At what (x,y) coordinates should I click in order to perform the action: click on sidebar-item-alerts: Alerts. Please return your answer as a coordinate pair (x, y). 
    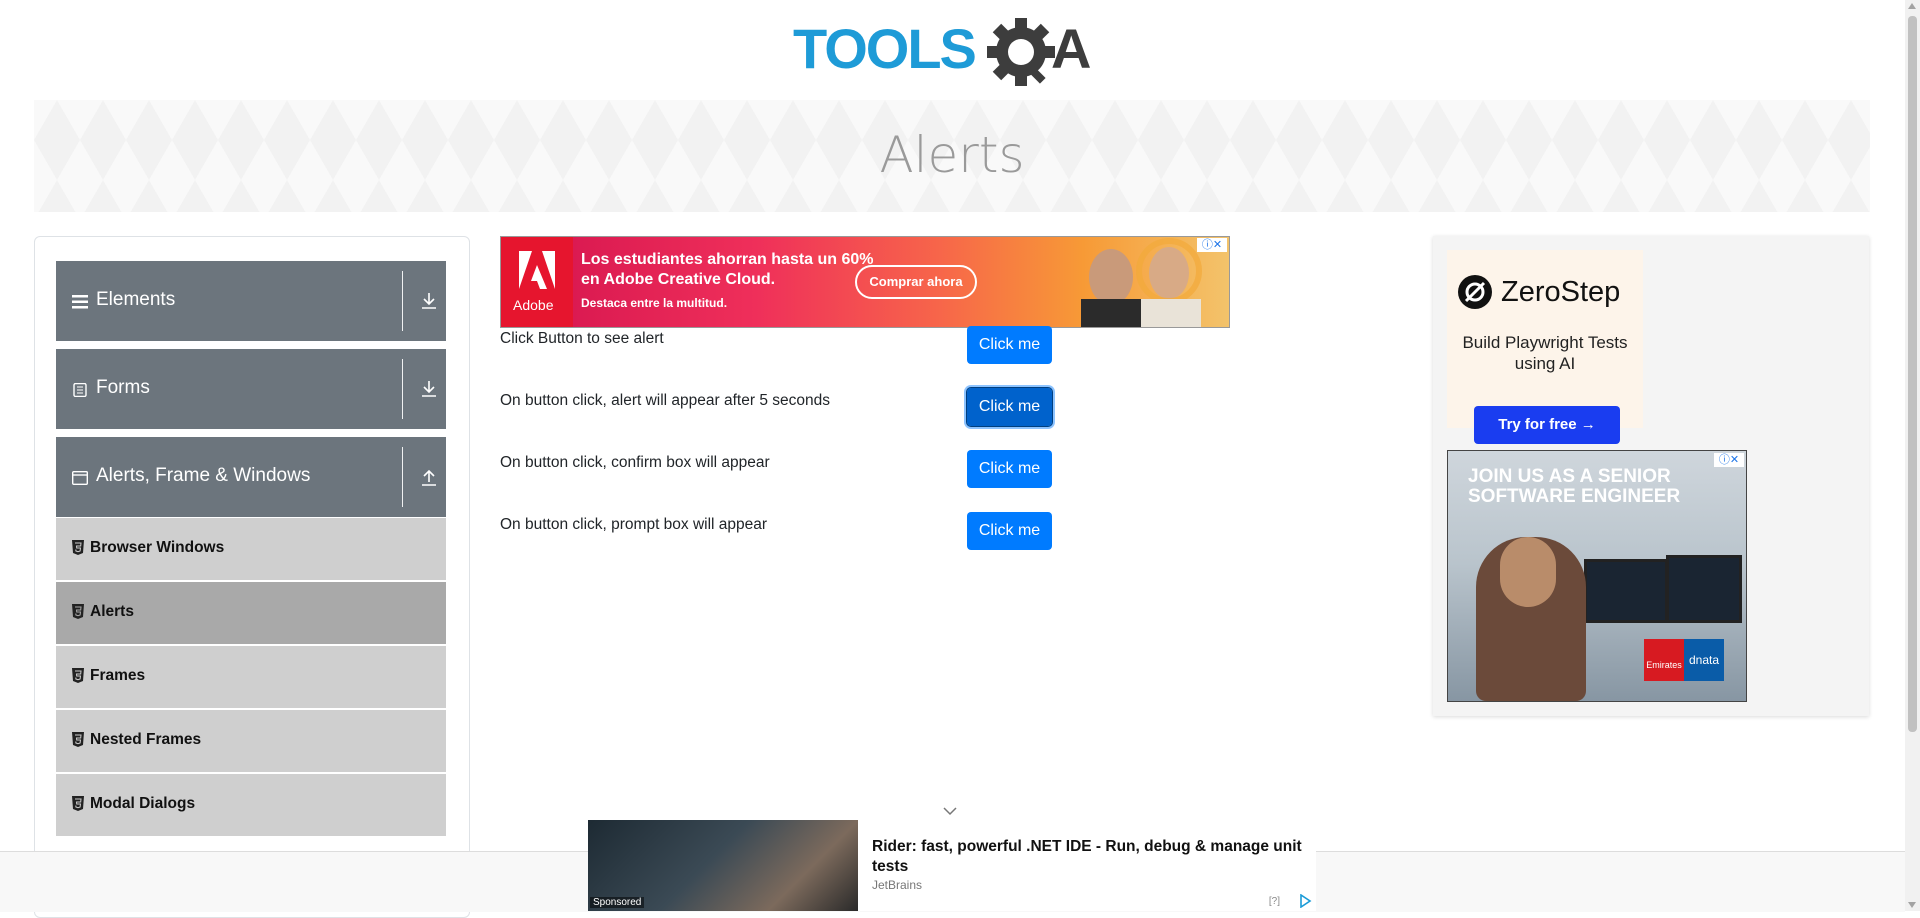
    Looking at the image, I should click on (251, 613).